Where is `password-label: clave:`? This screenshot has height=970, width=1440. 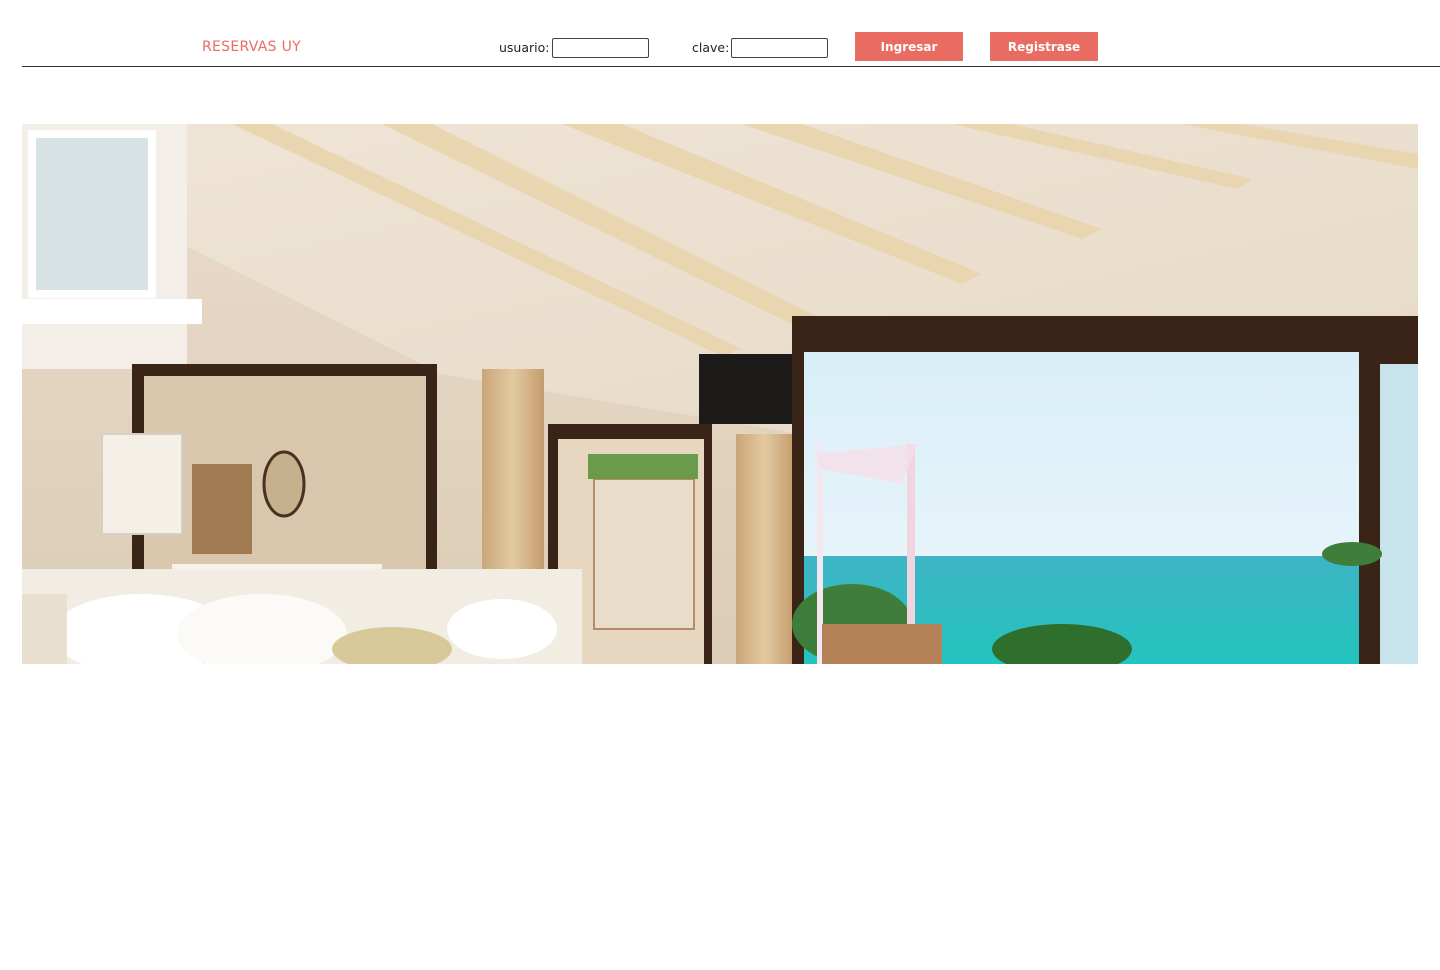 password-label: clave: is located at coordinates (711, 47).